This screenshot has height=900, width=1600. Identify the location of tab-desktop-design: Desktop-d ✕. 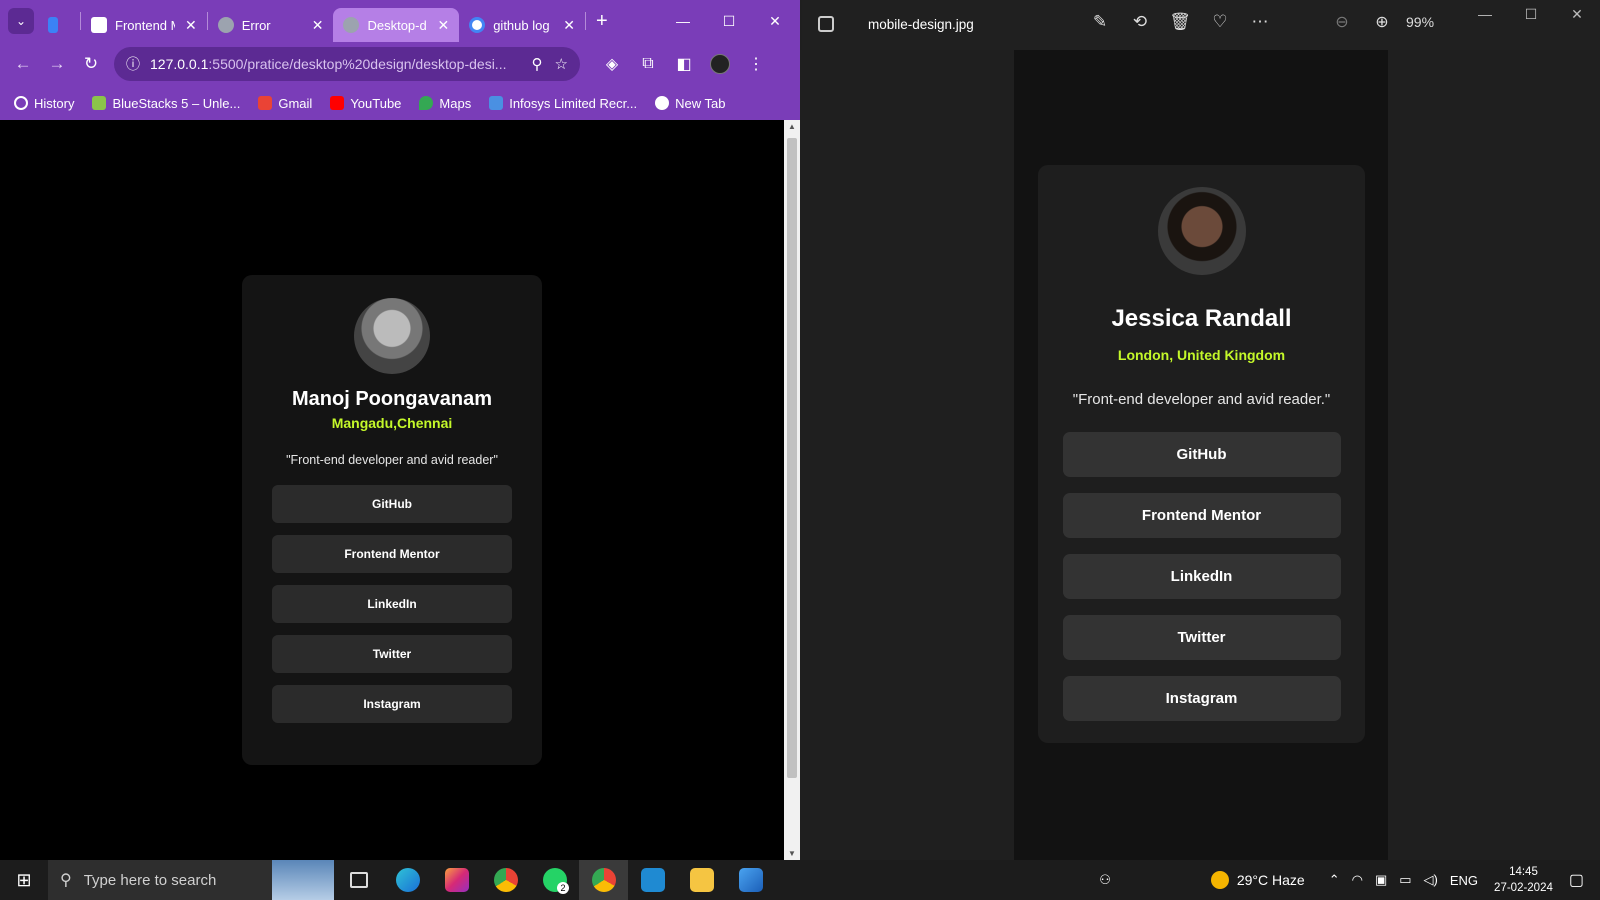
(396, 25).